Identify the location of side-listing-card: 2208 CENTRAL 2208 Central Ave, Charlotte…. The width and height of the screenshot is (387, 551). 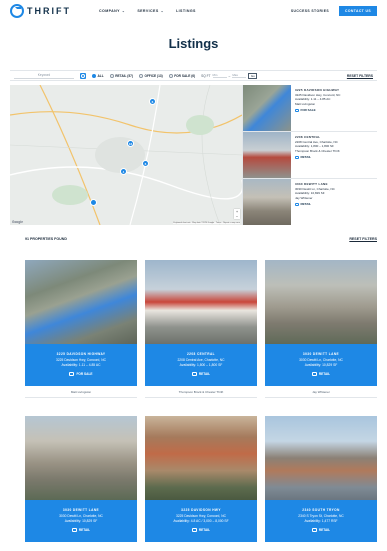
(310, 155).